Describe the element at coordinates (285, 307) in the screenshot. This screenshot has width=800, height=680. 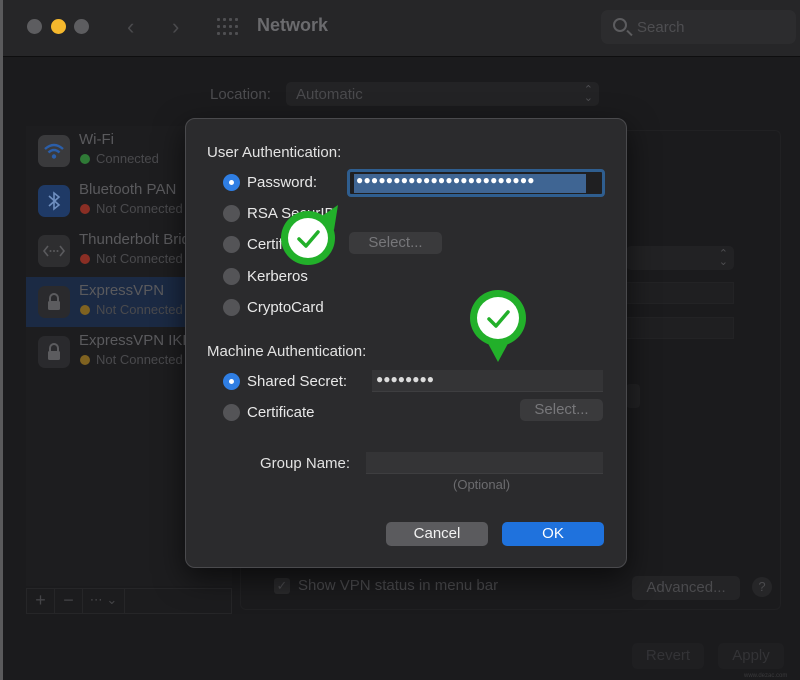
I see `cryptocard-label: CryptoCard` at that location.